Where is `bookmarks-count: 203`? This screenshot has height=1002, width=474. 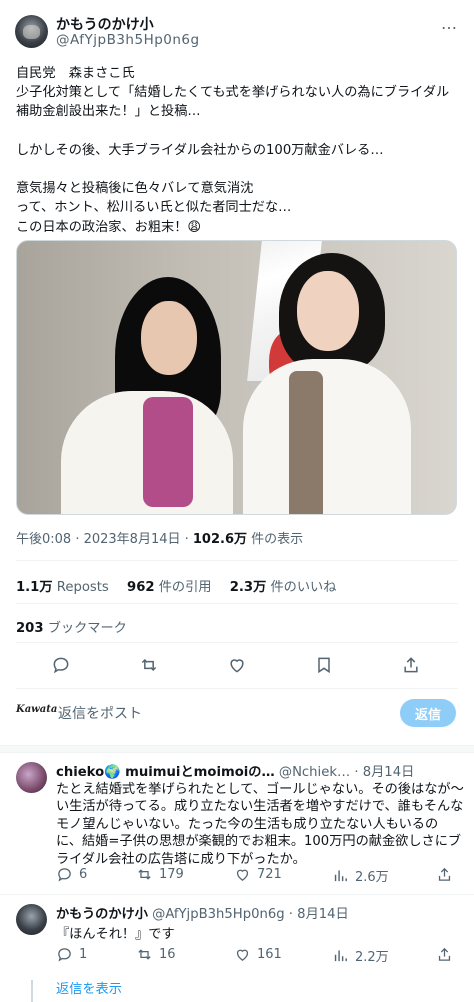
bookmarks-count: 203 is located at coordinates (30, 628).